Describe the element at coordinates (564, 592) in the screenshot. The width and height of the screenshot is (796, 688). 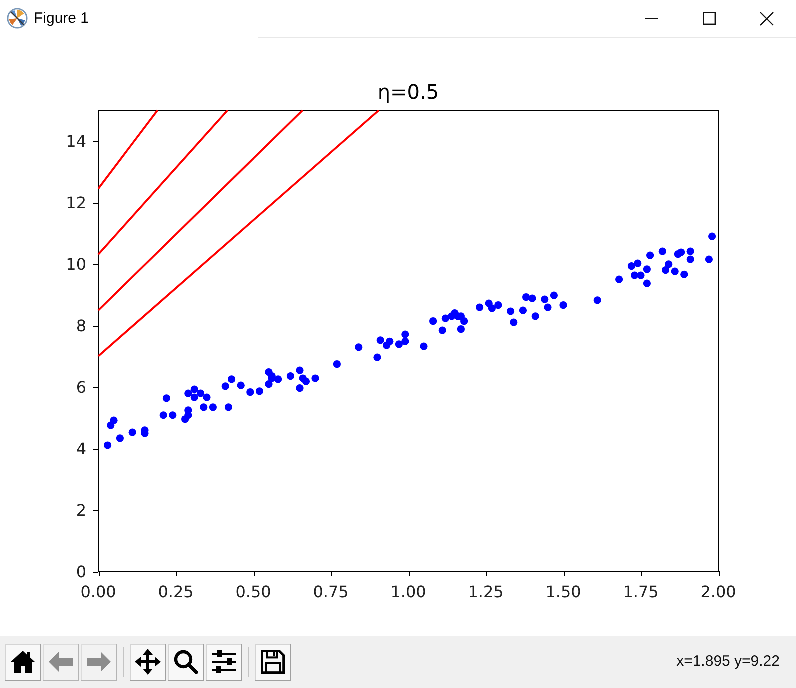
I see `x-tick-label: 1.50` at that location.